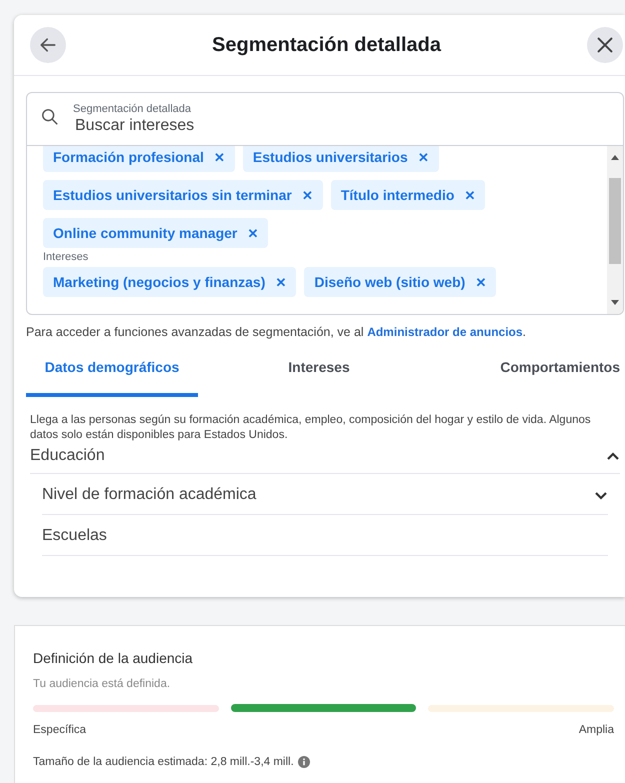  What do you see at coordinates (277, 332) in the screenshot?
I see `notice-text: Para acceder a funciones avanzadas de segmentación, ve al Administrador de anuncios.` at bounding box center [277, 332].